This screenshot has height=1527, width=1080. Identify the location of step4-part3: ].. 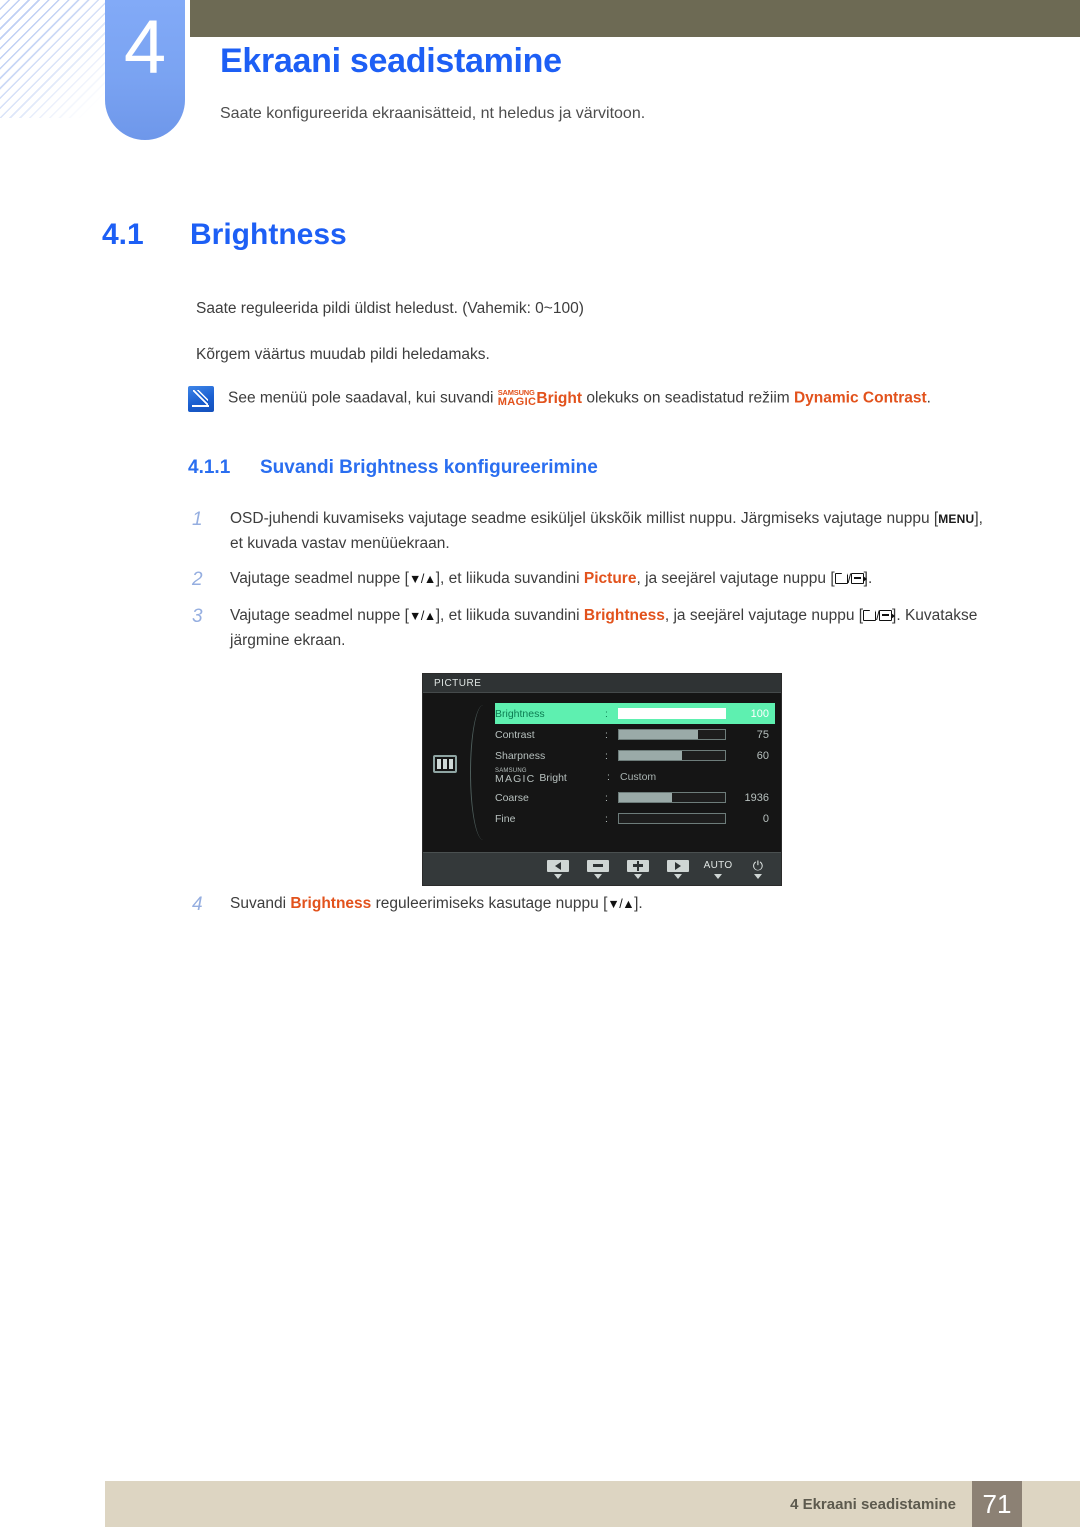
(638, 903).